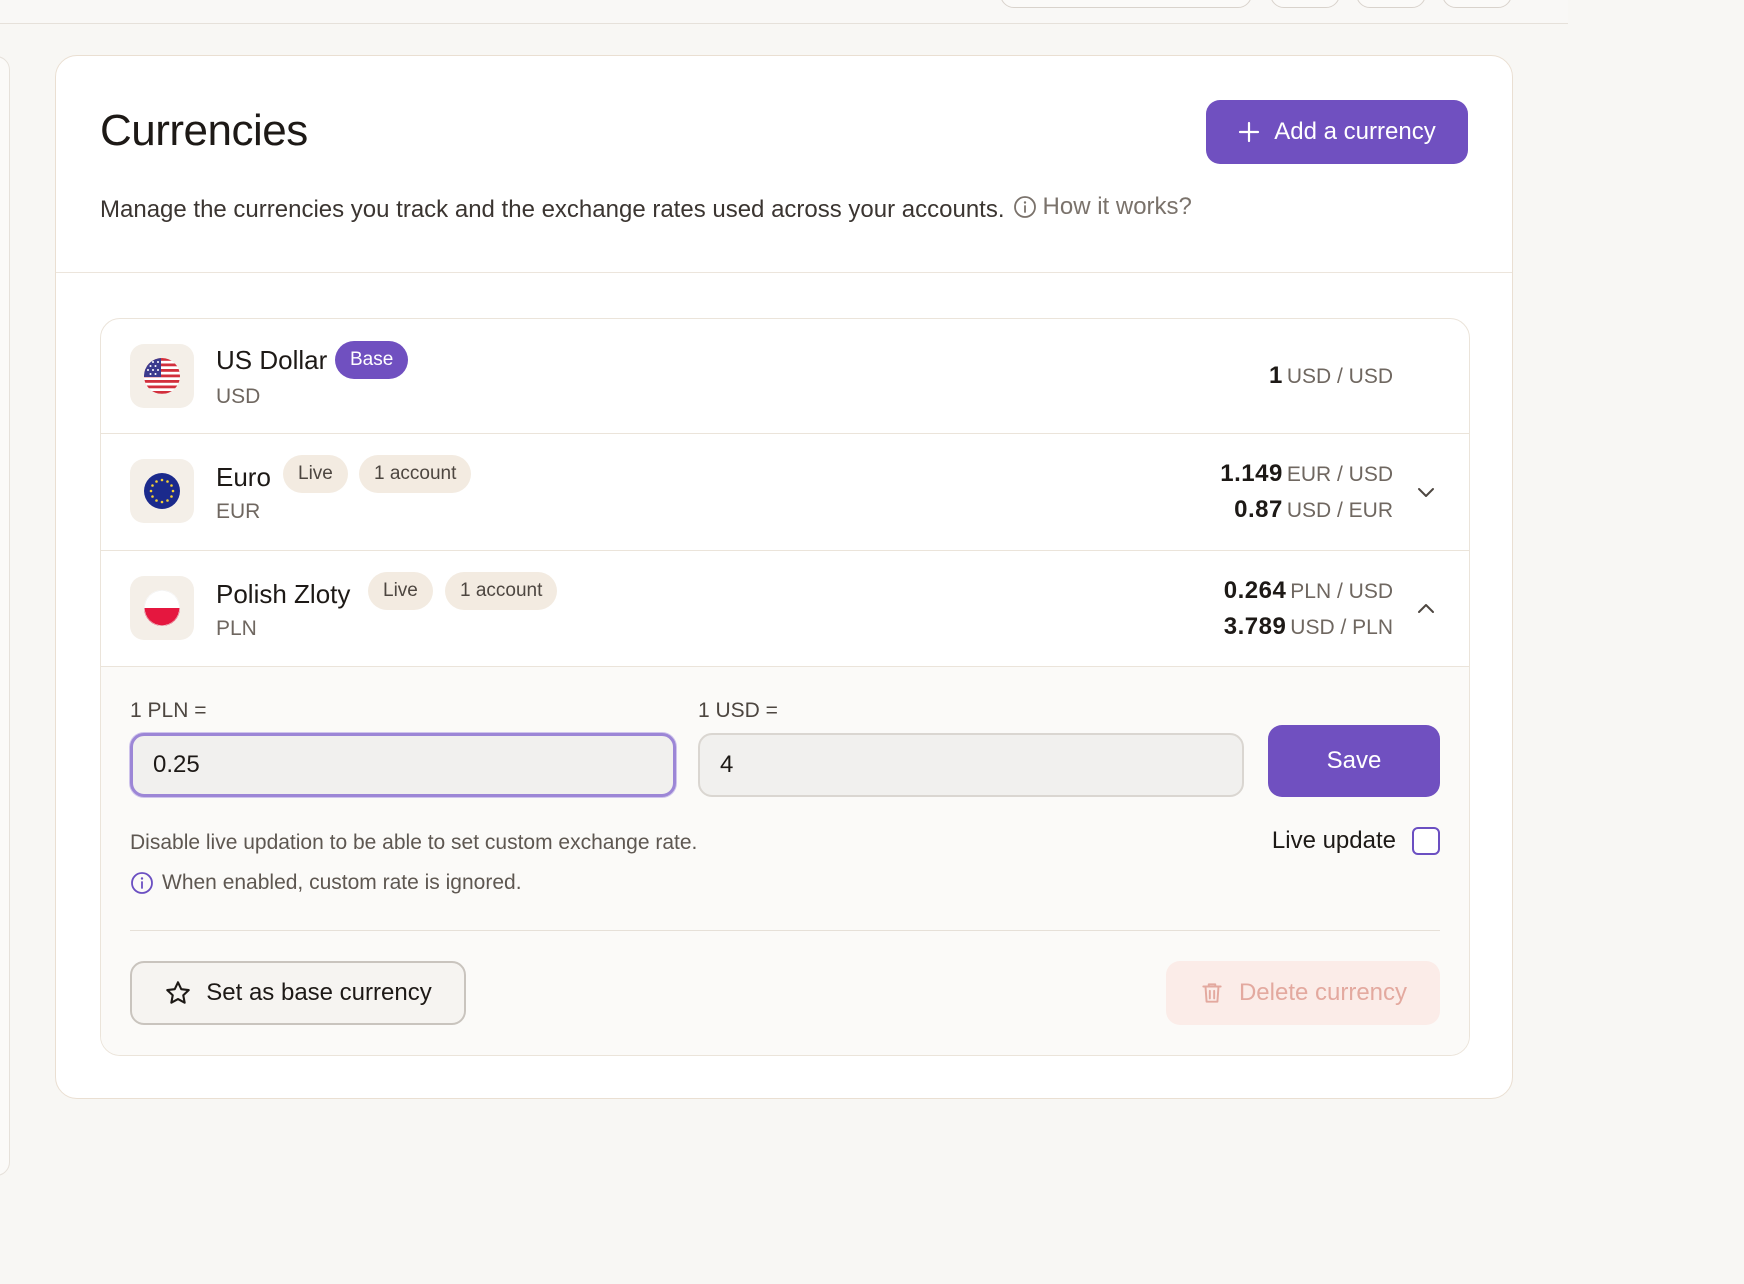 This screenshot has width=1744, height=1284. I want to click on rate-value: 0.264, so click(1255, 590).